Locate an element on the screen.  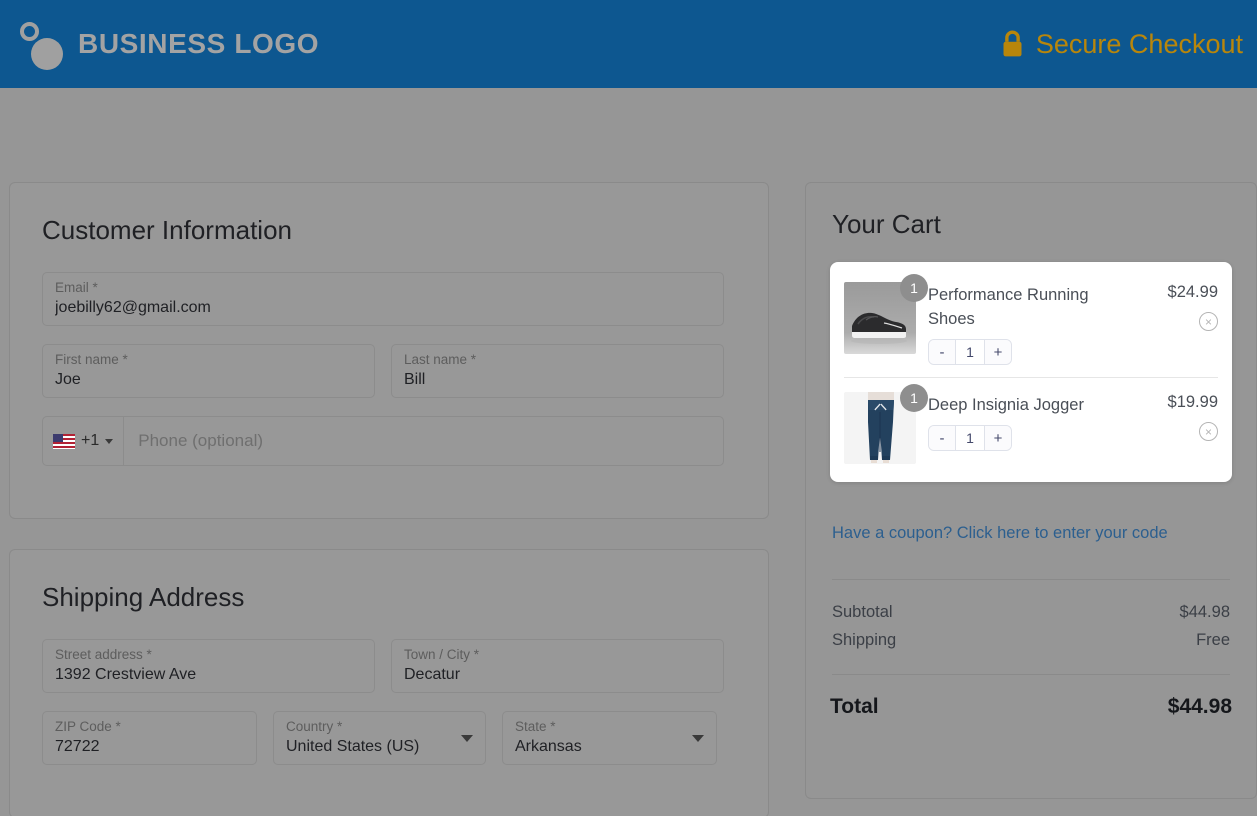
lock-icon is located at coordinates (1012, 43).